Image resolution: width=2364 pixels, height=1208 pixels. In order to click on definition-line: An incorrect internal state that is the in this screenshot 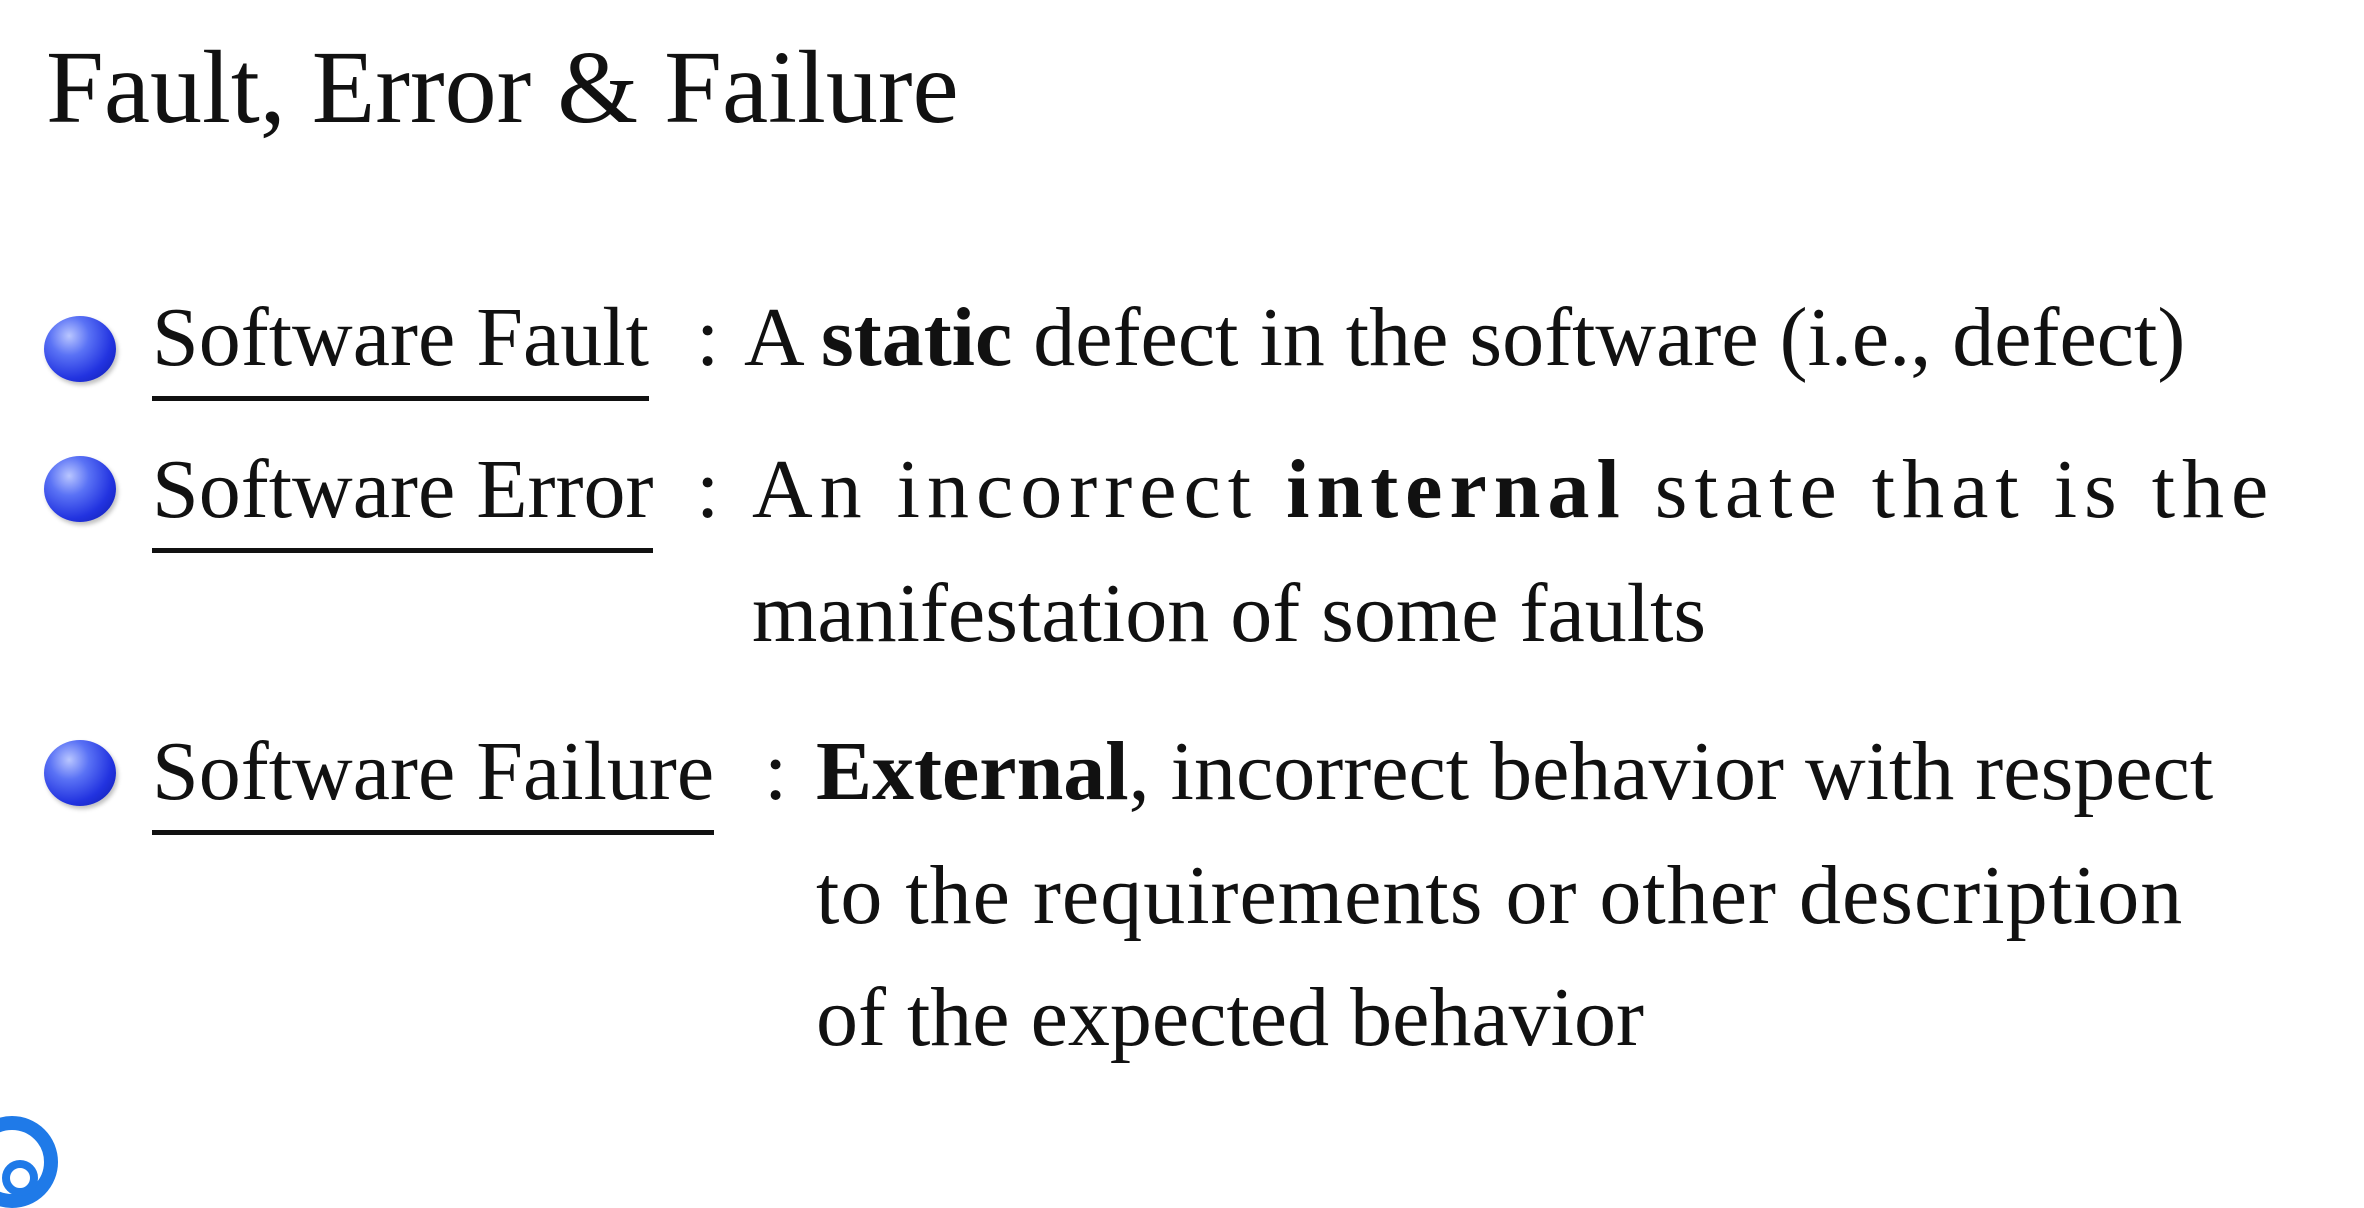, I will do `click(1514, 489)`.